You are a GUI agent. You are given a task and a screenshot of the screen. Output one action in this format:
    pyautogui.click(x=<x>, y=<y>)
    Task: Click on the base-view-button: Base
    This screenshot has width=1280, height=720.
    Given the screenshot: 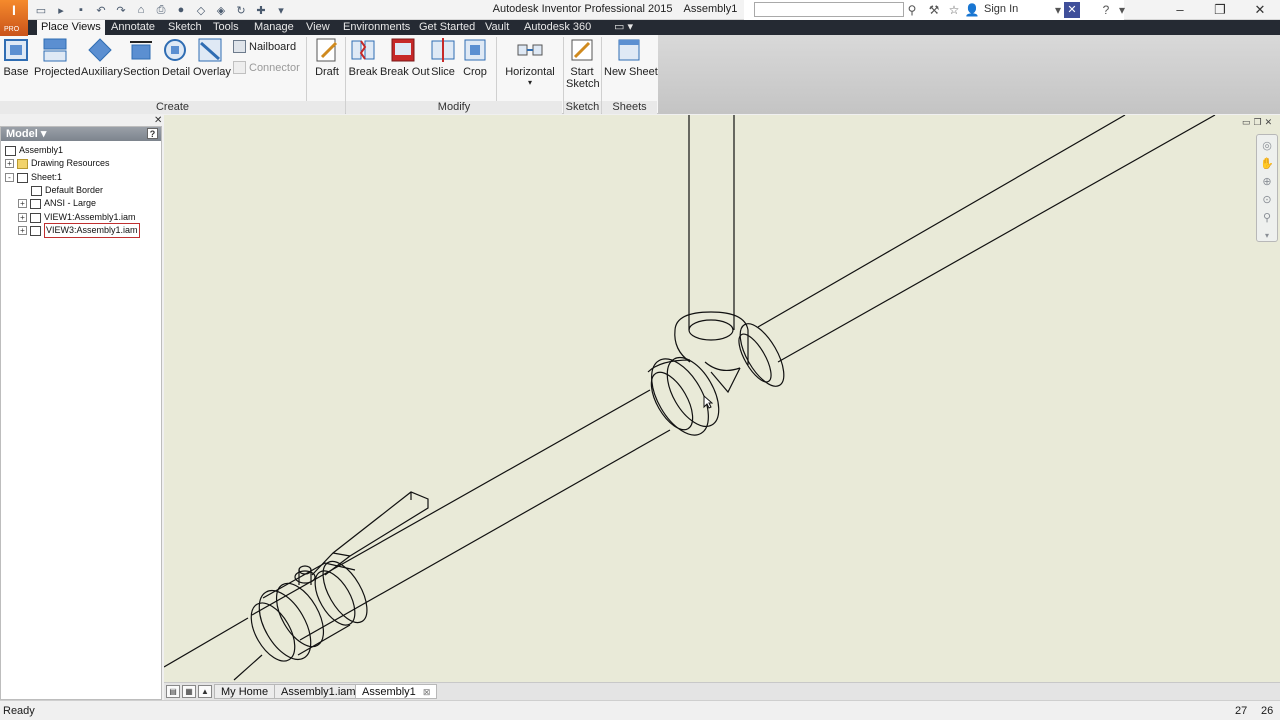 What is the action you would take?
    pyautogui.click(x=16, y=57)
    